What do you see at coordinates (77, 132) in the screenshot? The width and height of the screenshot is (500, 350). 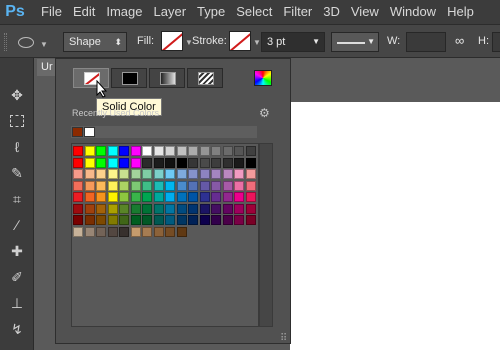 I see `recent-color-swatch` at bounding box center [77, 132].